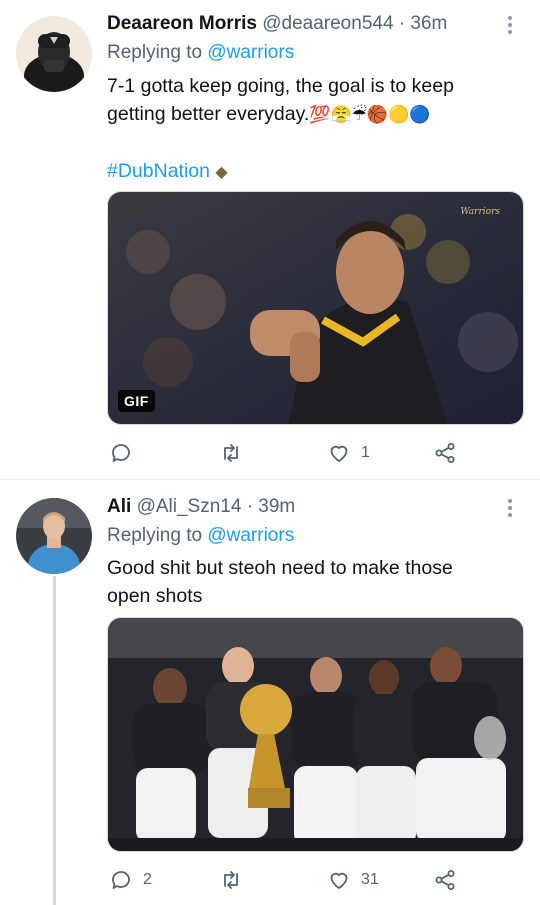 The width and height of the screenshot is (540, 905). I want to click on hashtag-link: #DubNation, so click(158, 171).